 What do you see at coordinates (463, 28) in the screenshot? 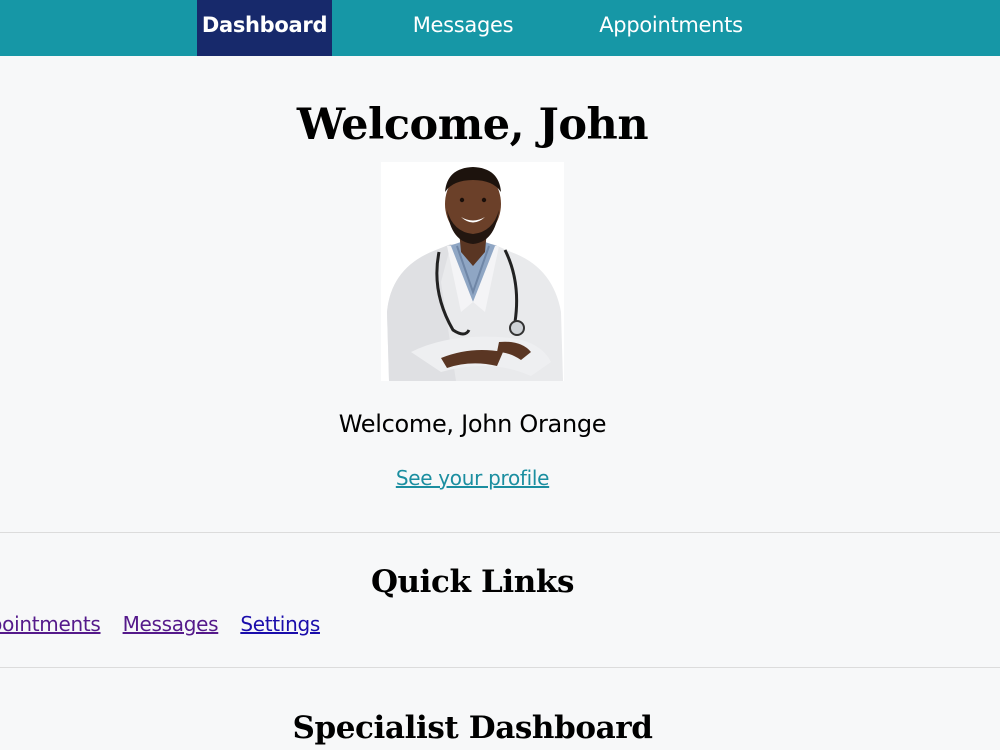
I see `tab-messages: Messages` at bounding box center [463, 28].